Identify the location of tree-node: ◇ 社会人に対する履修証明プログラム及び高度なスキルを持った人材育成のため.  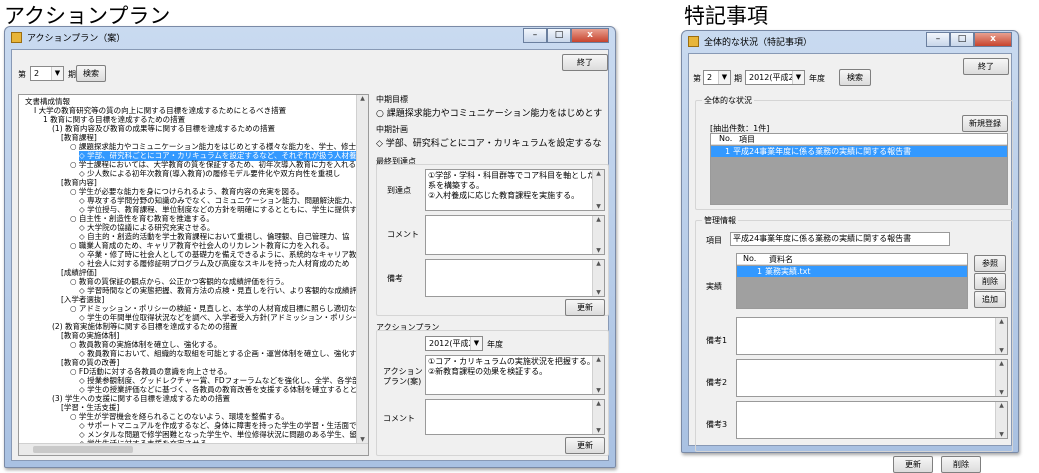
(214, 264).